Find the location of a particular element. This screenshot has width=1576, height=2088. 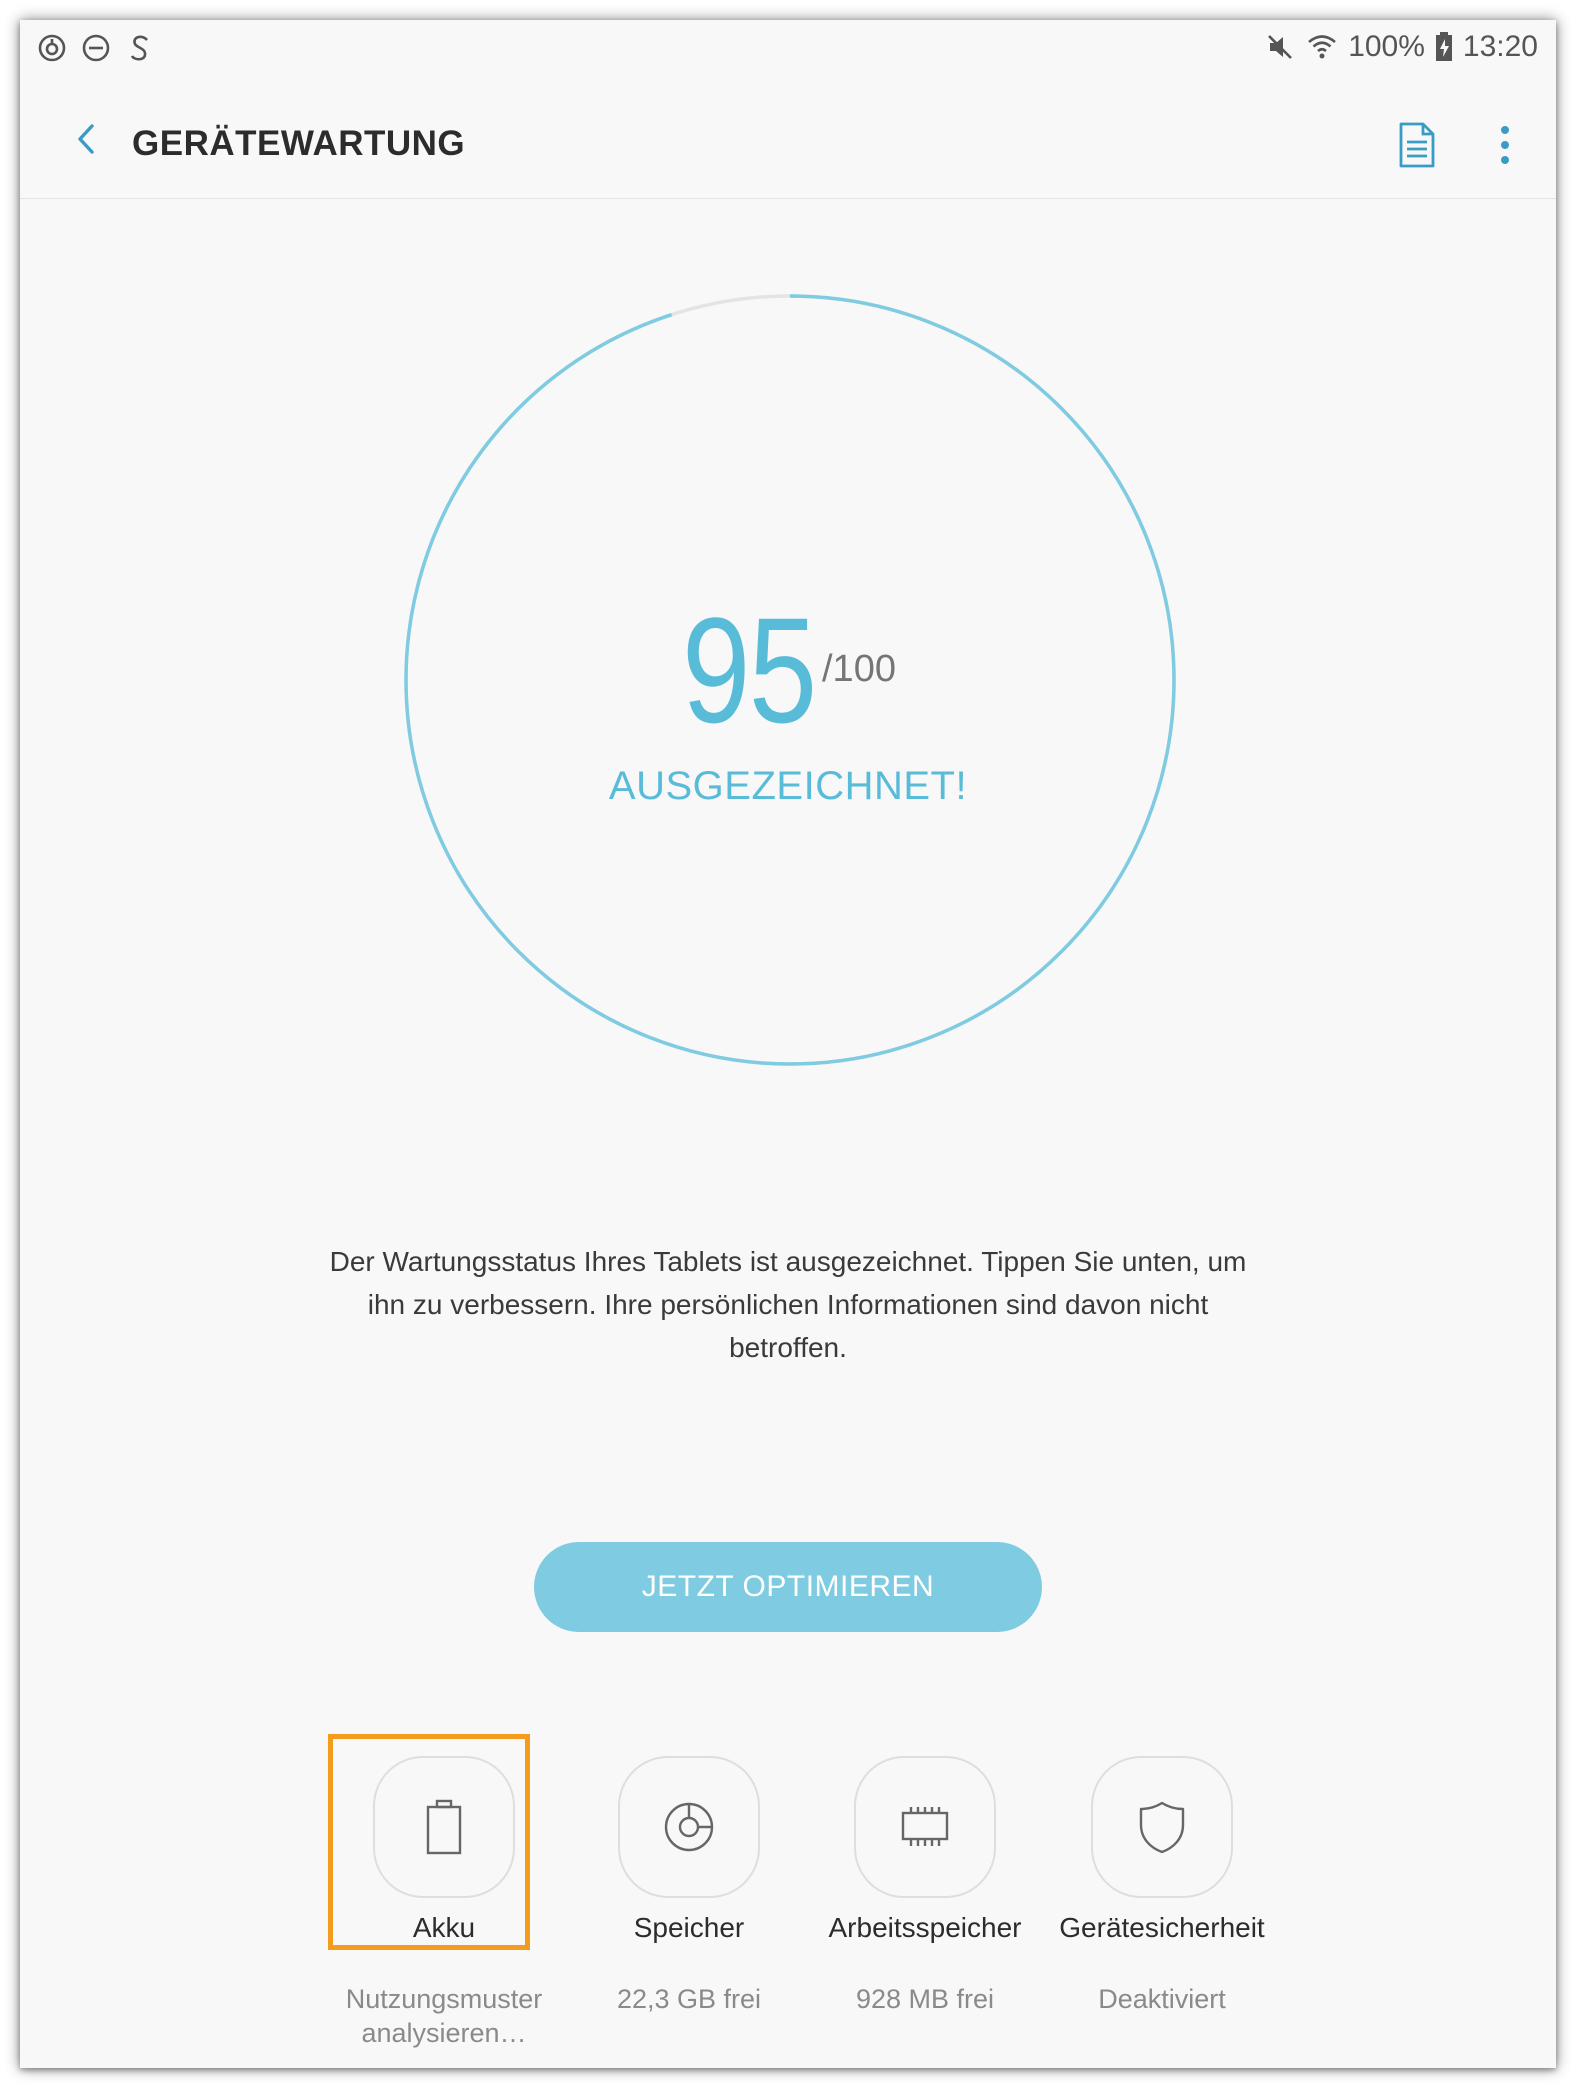

memory-chip-icon is located at coordinates (925, 1826).